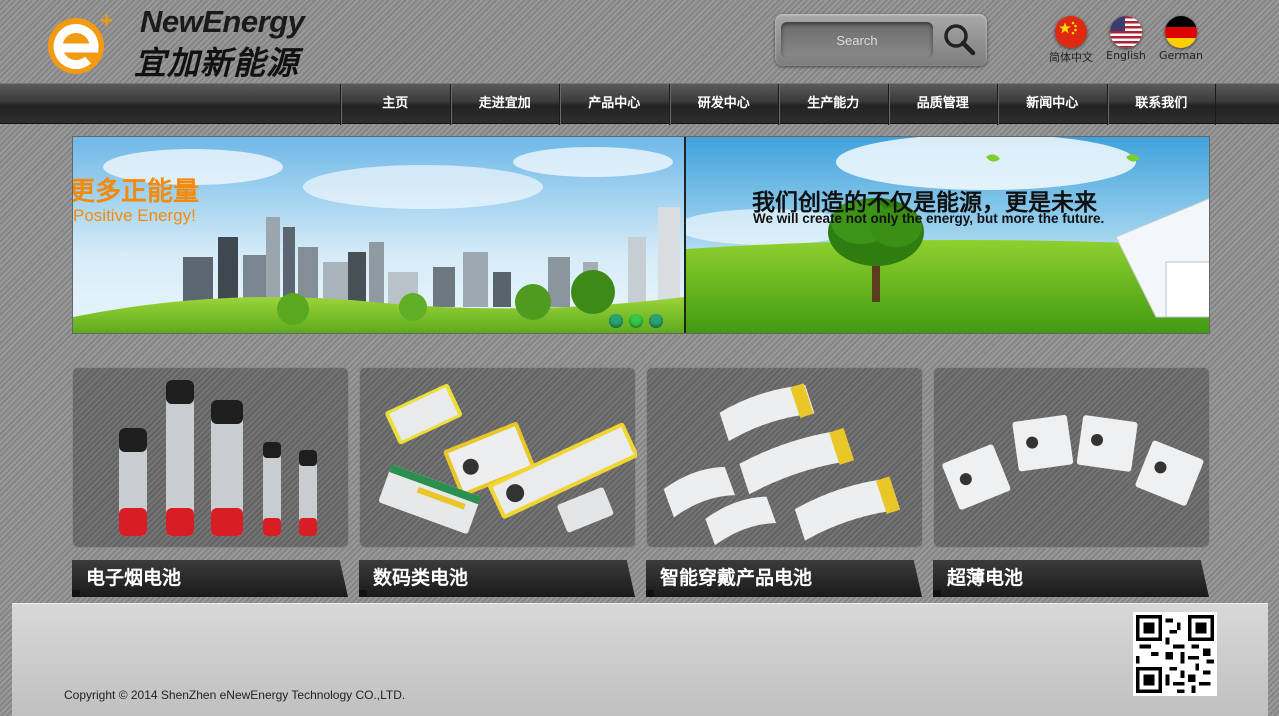 This screenshot has height=716, width=1279. I want to click on banner-left-headline: 更多正能量, so click(136, 192).